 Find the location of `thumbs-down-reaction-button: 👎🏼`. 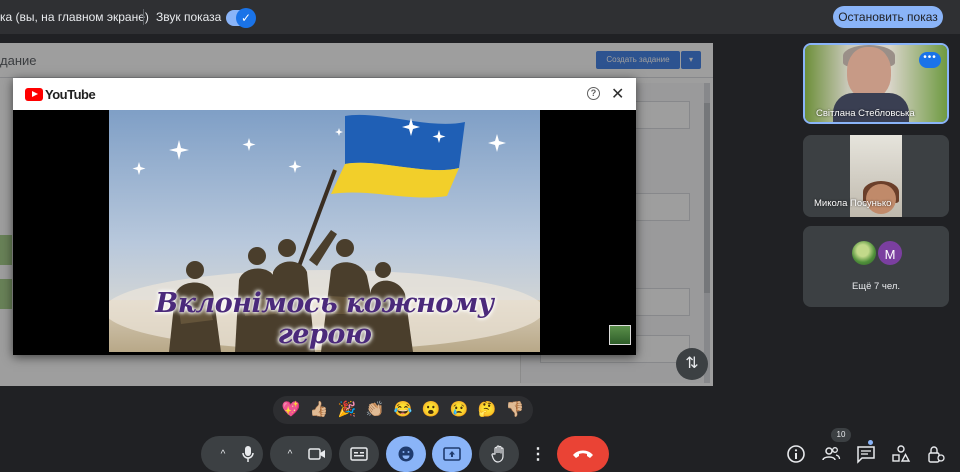

thumbs-down-reaction-button: 👎🏼 is located at coordinates (515, 410).